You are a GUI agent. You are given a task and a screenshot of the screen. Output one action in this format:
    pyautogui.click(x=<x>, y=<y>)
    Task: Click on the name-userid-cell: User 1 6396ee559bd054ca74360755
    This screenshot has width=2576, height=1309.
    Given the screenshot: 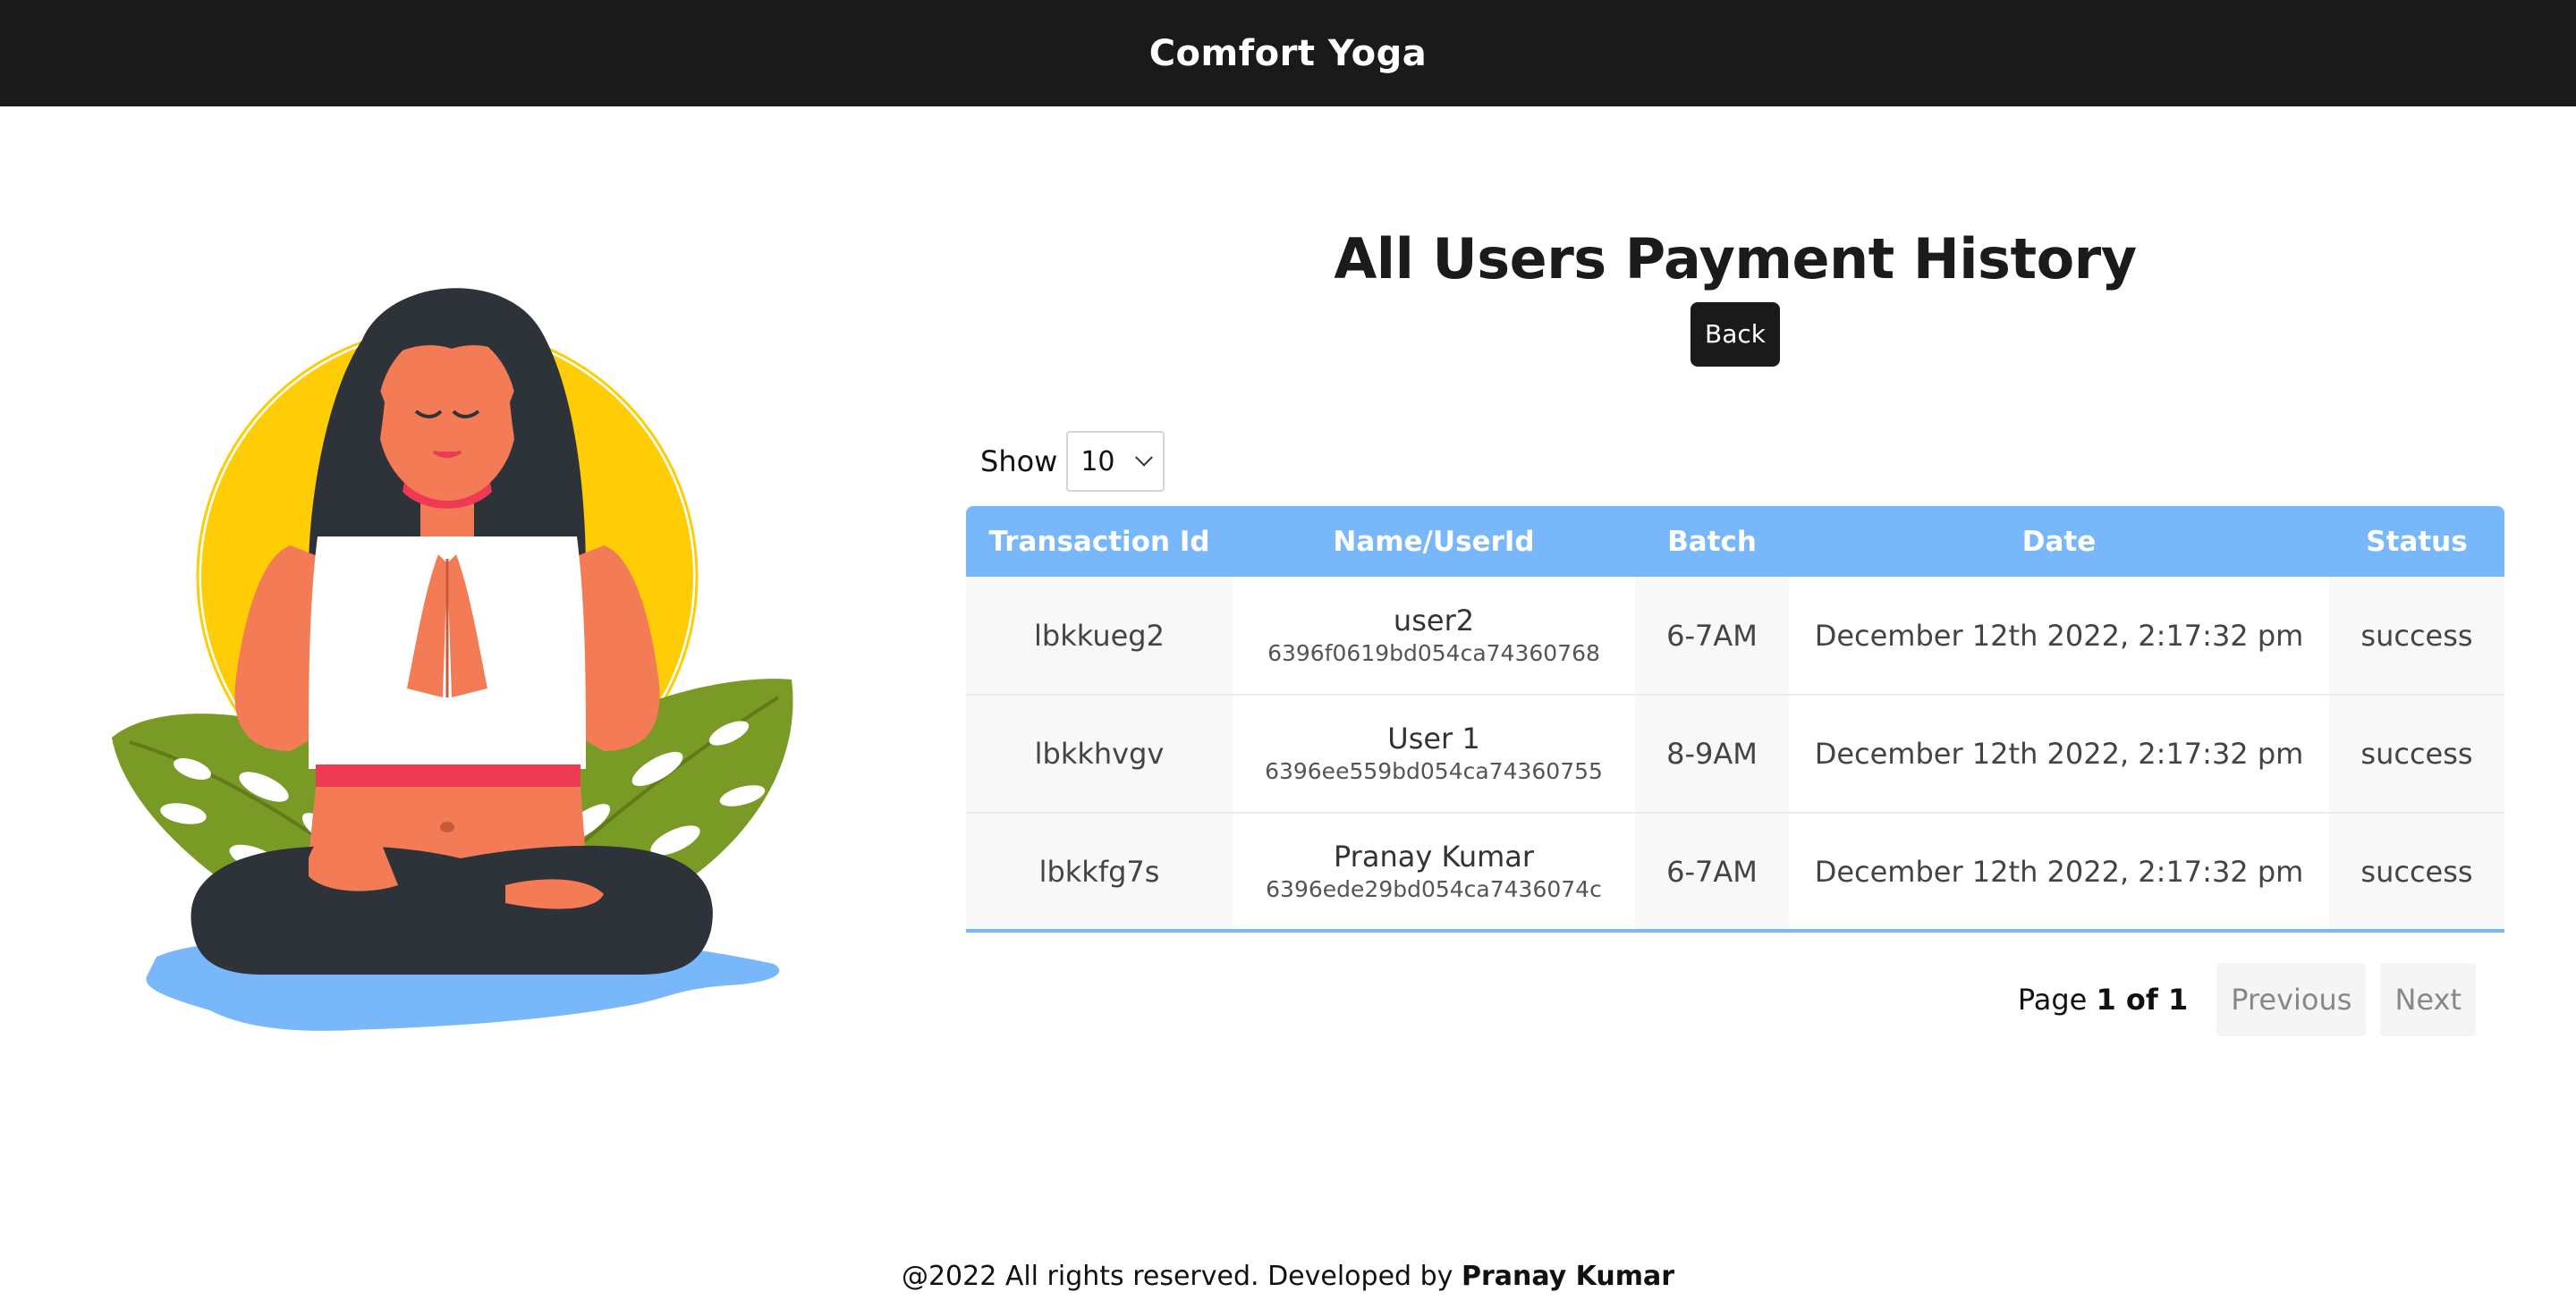 What is the action you would take?
    pyautogui.click(x=1434, y=754)
    